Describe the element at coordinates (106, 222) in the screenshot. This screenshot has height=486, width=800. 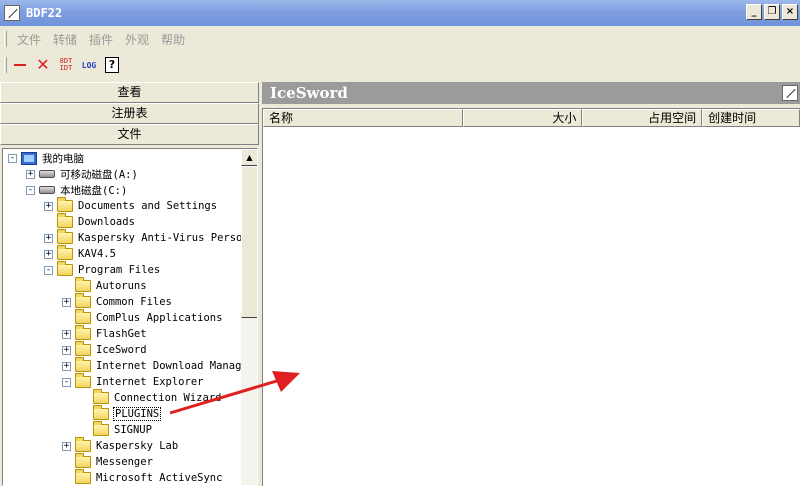
I see `tree-node-label: Downloads` at that location.